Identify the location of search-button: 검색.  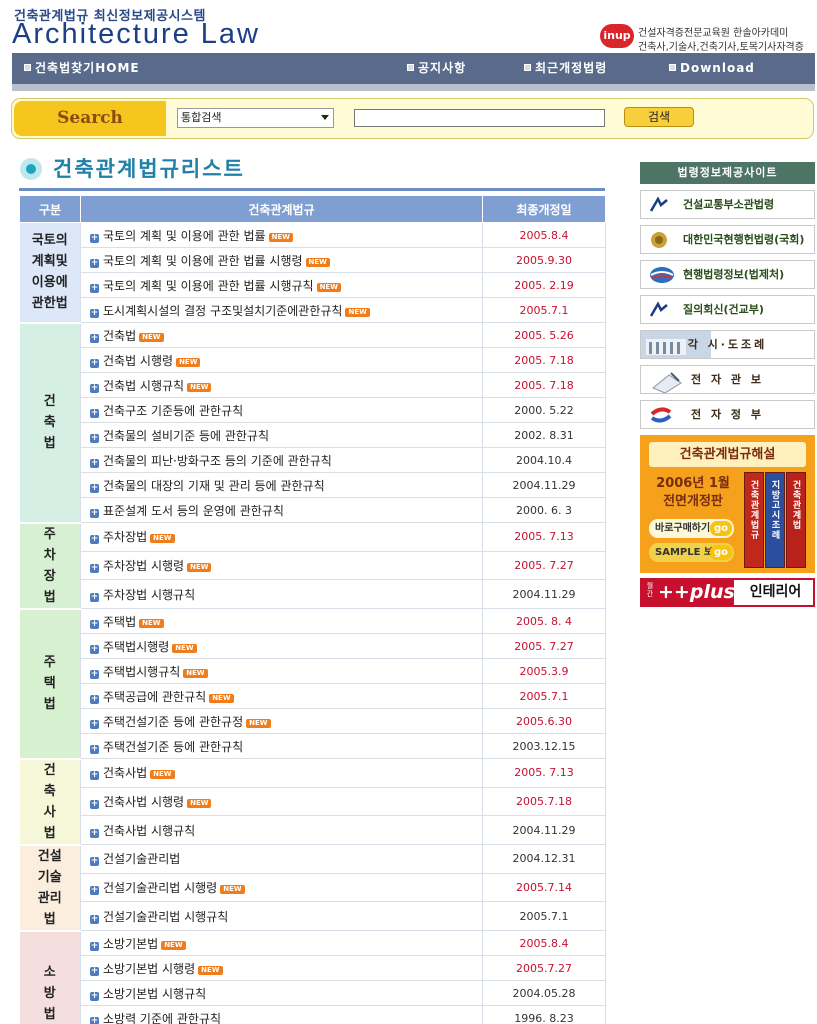
(659, 117).